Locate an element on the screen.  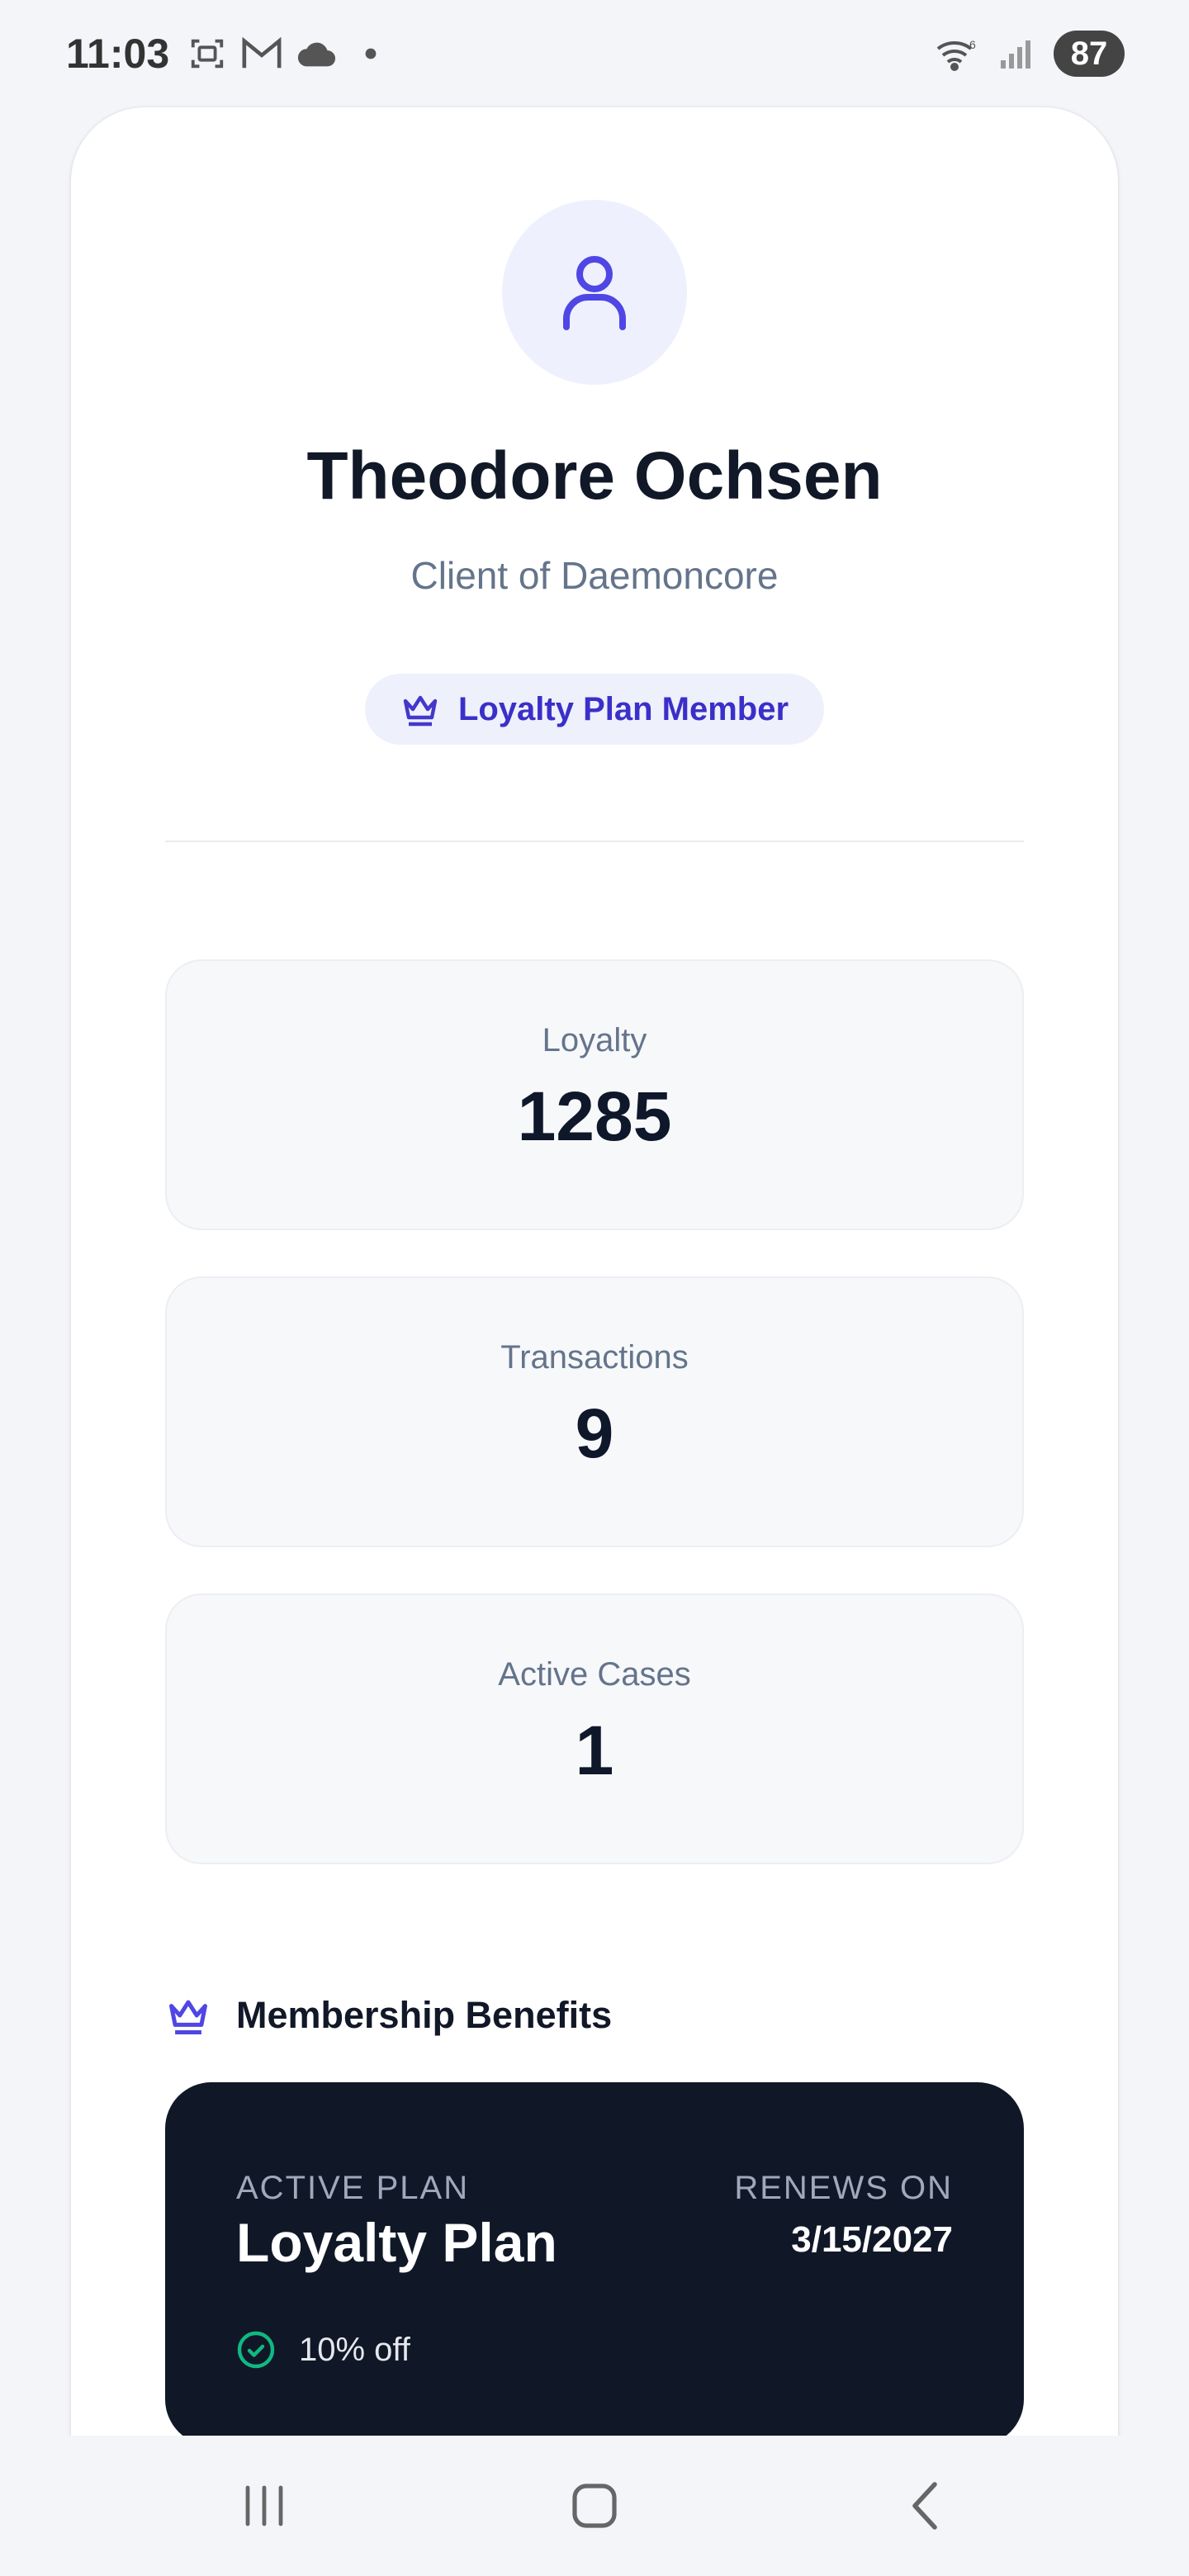
status-right: 6 87 is located at coordinates (1030, 54).